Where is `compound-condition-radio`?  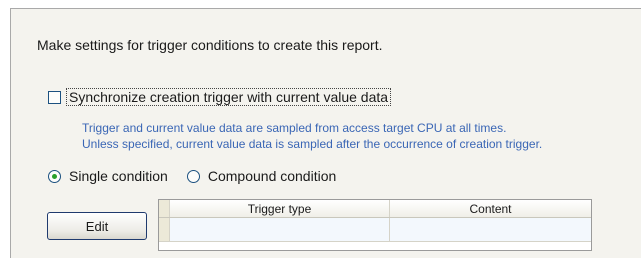 compound-condition-radio is located at coordinates (193, 176).